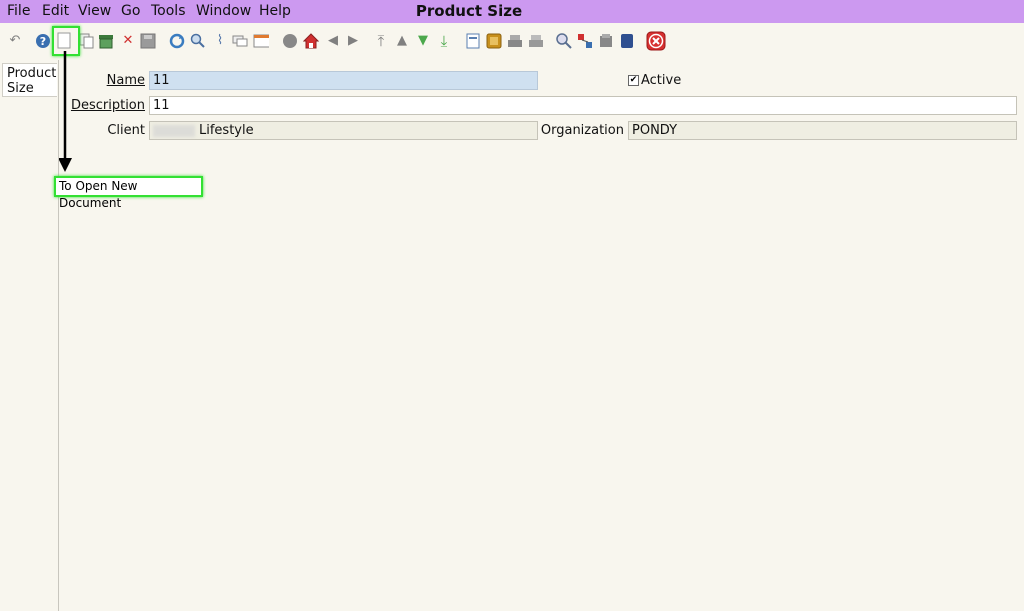 The height and width of the screenshot is (611, 1024). What do you see at coordinates (585, 41) in the screenshot?
I see `workflow-icon` at bounding box center [585, 41].